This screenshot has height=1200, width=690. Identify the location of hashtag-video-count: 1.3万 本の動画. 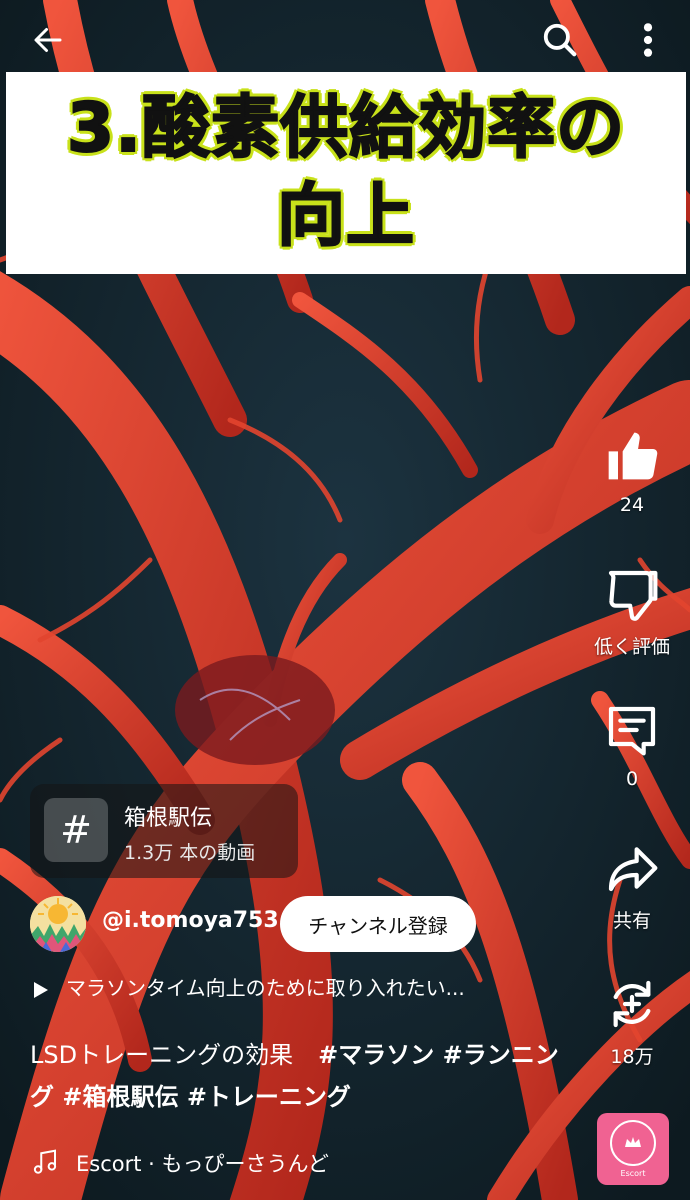
(190, 853).